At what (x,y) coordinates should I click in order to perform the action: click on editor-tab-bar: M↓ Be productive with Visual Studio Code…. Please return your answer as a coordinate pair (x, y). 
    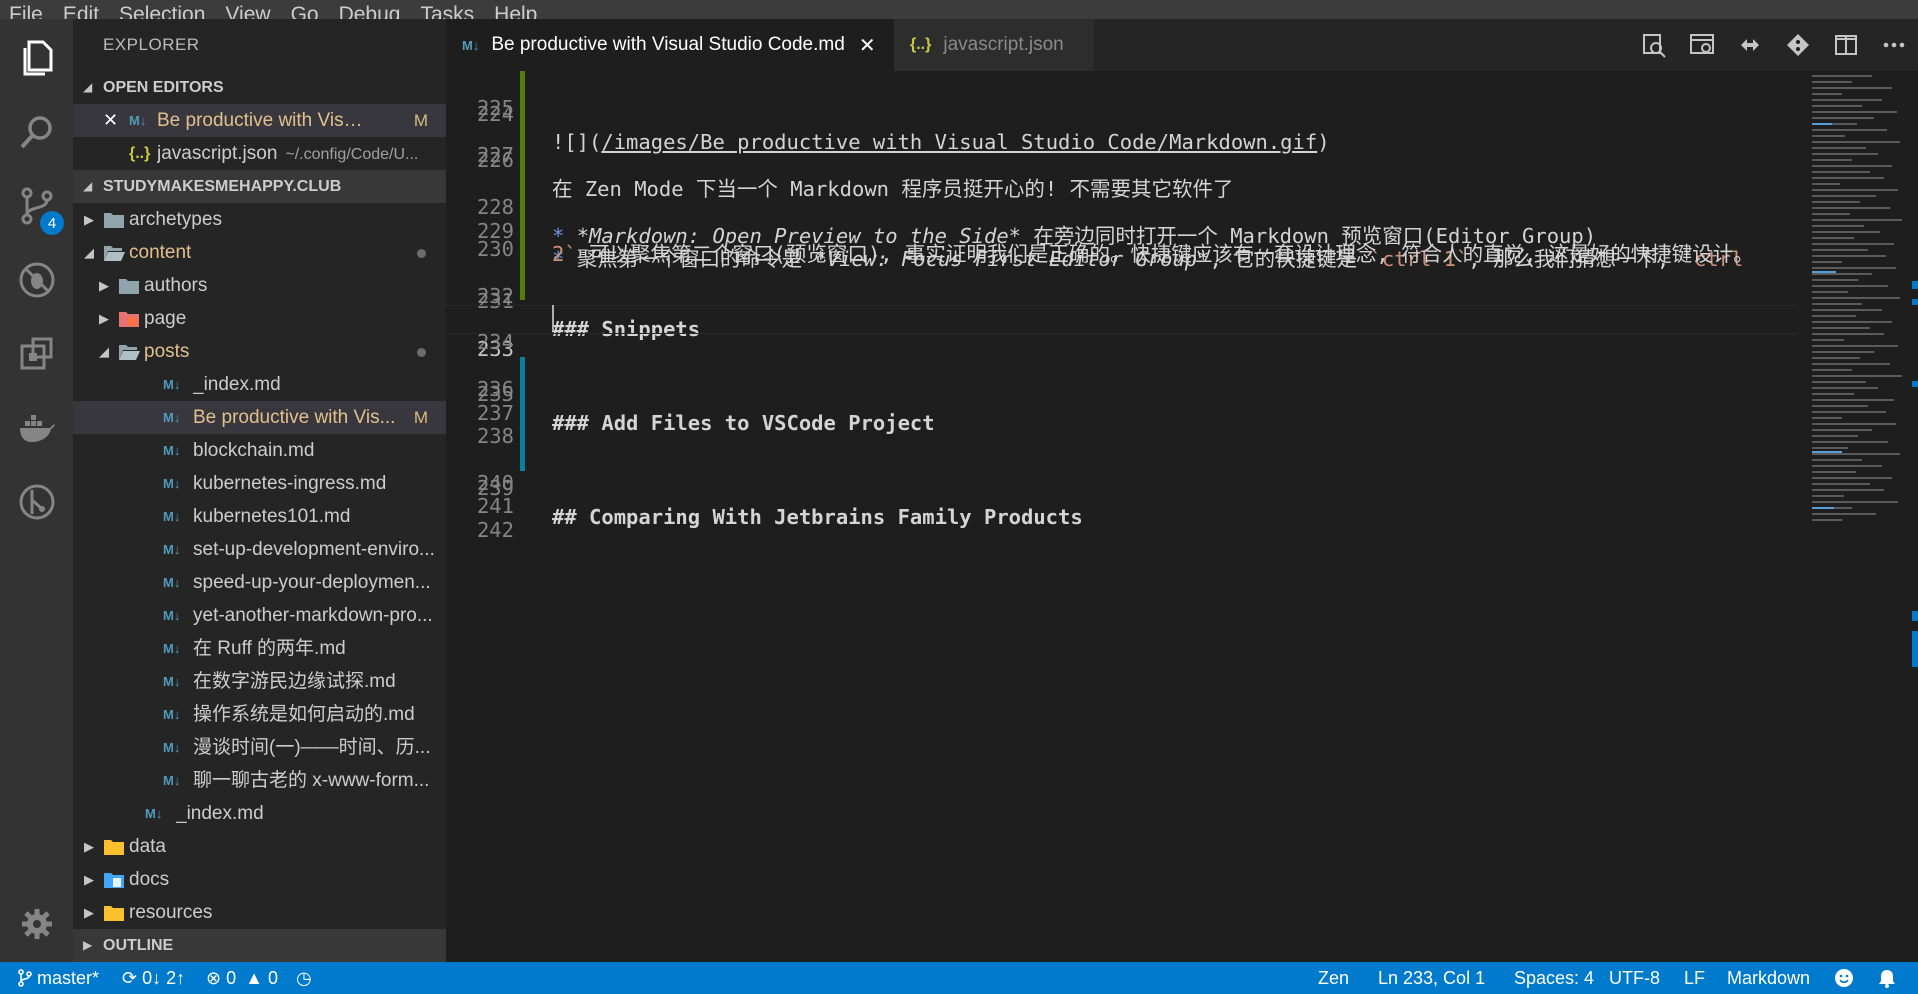
    Looking at the image, I should click on (1182, 45).